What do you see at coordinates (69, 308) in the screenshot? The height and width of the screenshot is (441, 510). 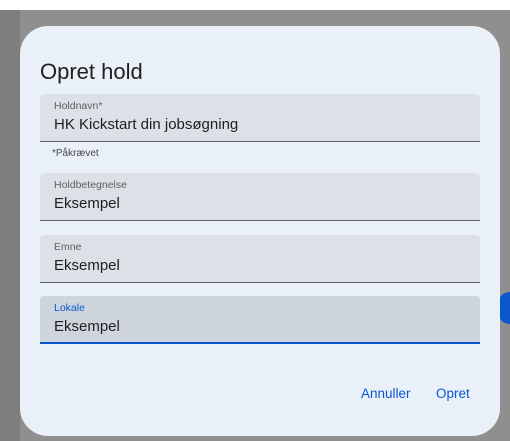 I see `room-label: Lokale` at bounding box center [69, 308].